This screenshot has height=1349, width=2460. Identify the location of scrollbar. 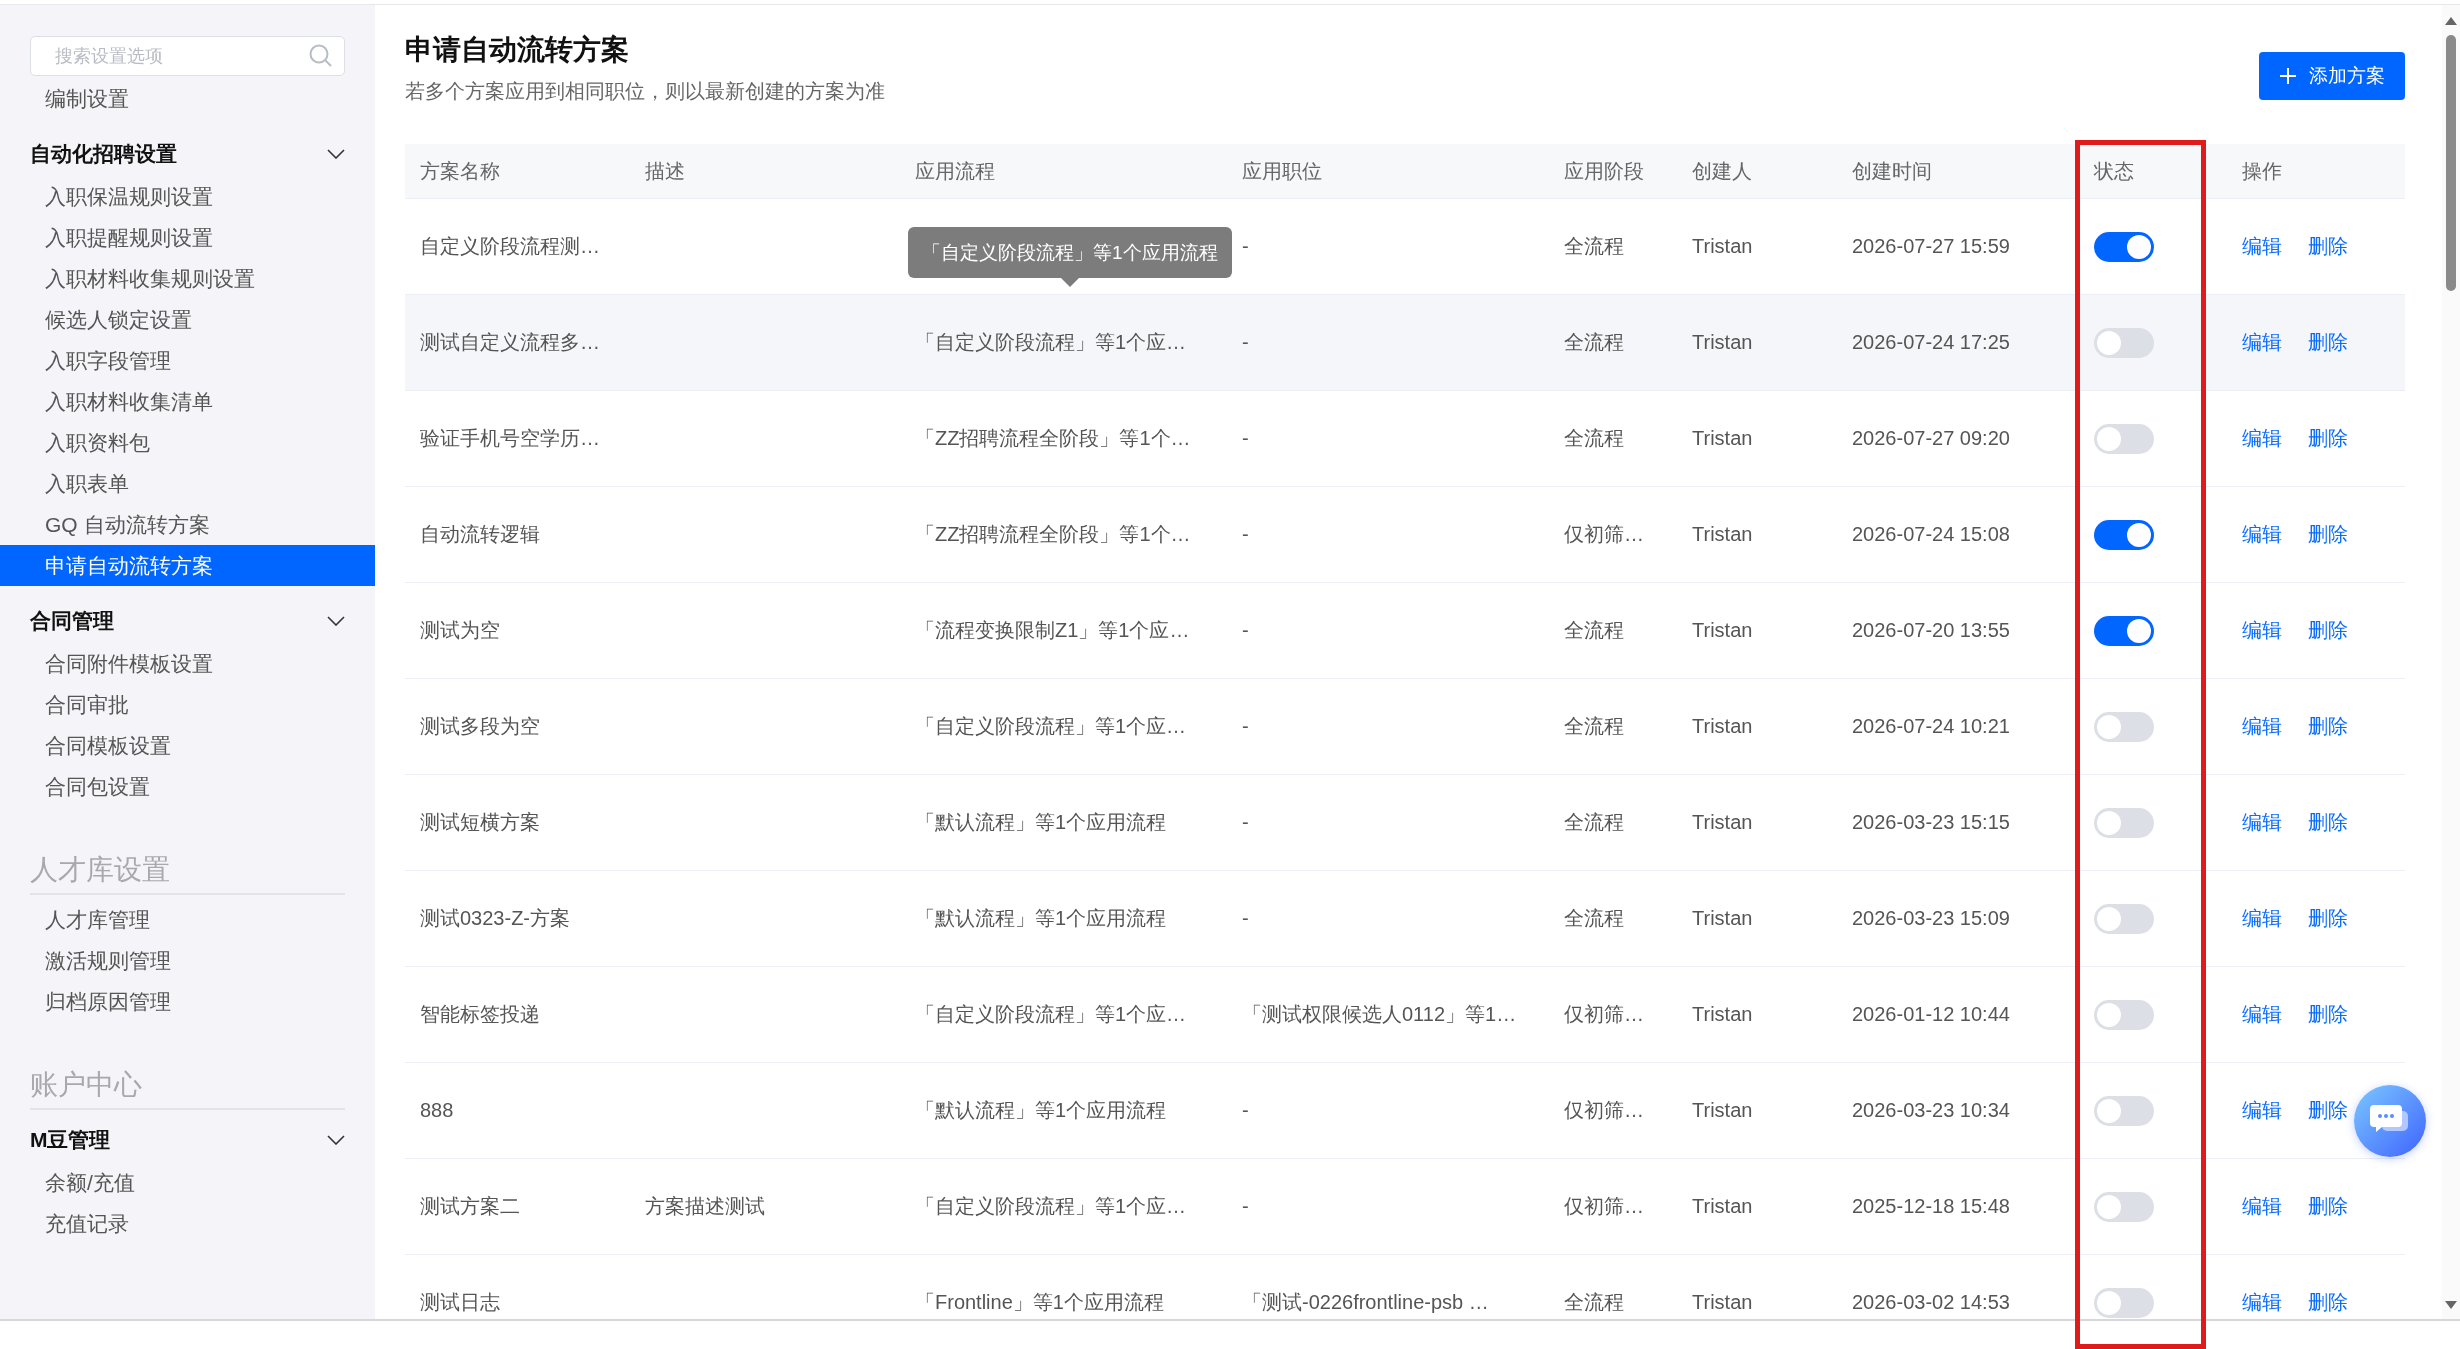
(2451, 662).